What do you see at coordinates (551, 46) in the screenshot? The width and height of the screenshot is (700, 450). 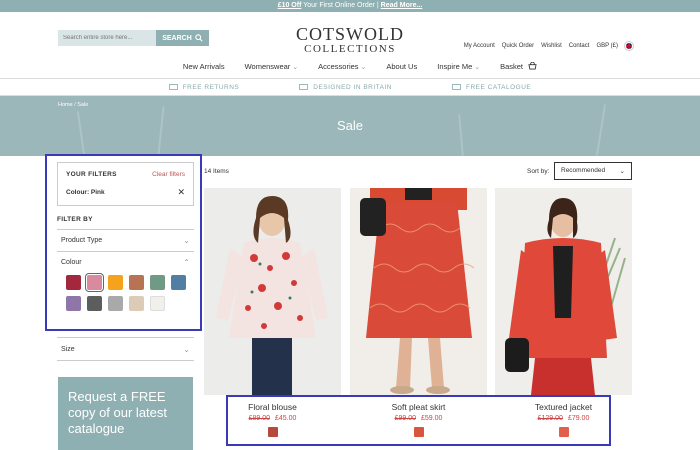 I see `wishlist-link: Wishlist` at bounding box center [551, 46].